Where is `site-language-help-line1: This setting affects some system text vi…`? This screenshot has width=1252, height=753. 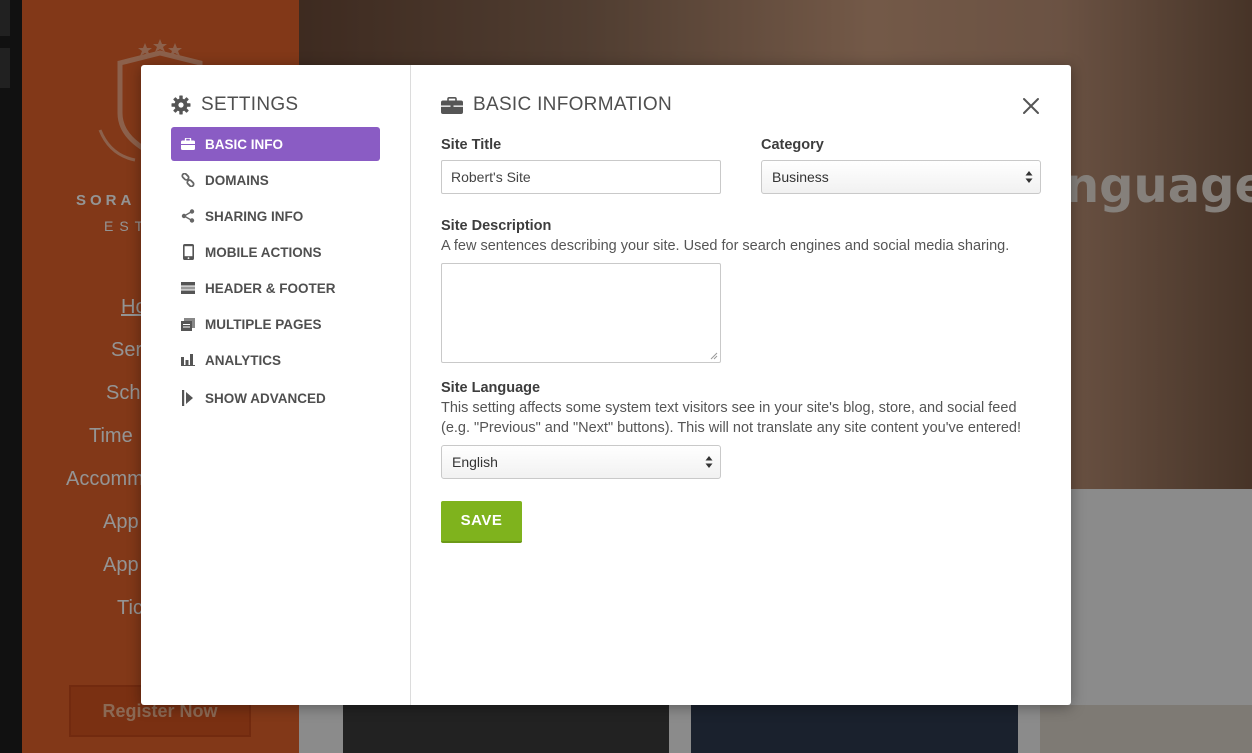 site-language-help-line1: This setting affects some system text vi… is located at coordinates (729, 408).